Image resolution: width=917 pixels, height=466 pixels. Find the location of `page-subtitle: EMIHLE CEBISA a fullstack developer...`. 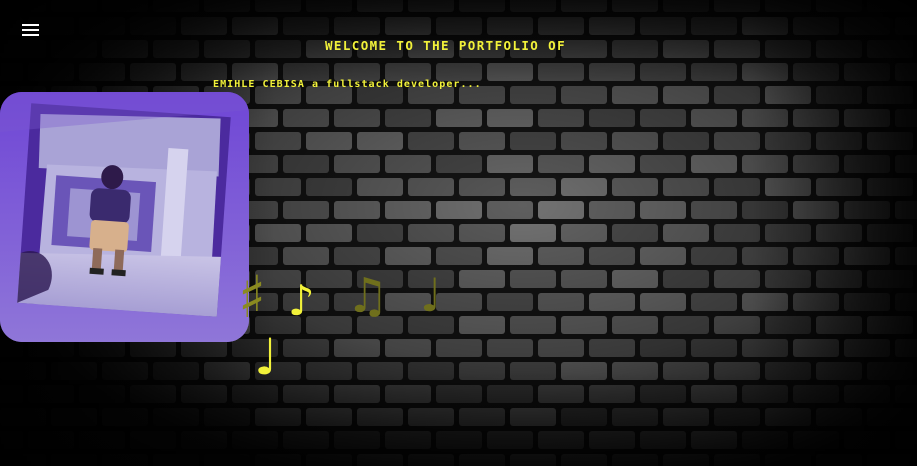

page-subtitle: EMIHLE CEBISA a fullstack developer... is located at coordinates (347, 84).